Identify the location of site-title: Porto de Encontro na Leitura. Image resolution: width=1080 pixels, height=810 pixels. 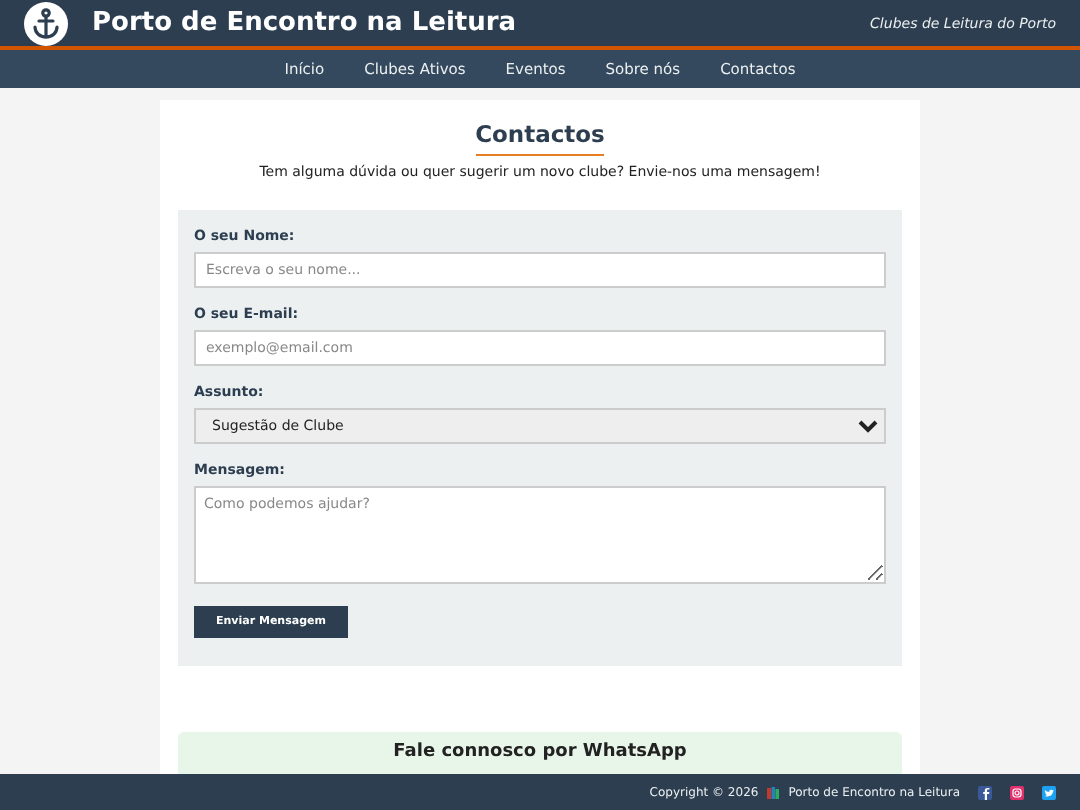
(305, 23).